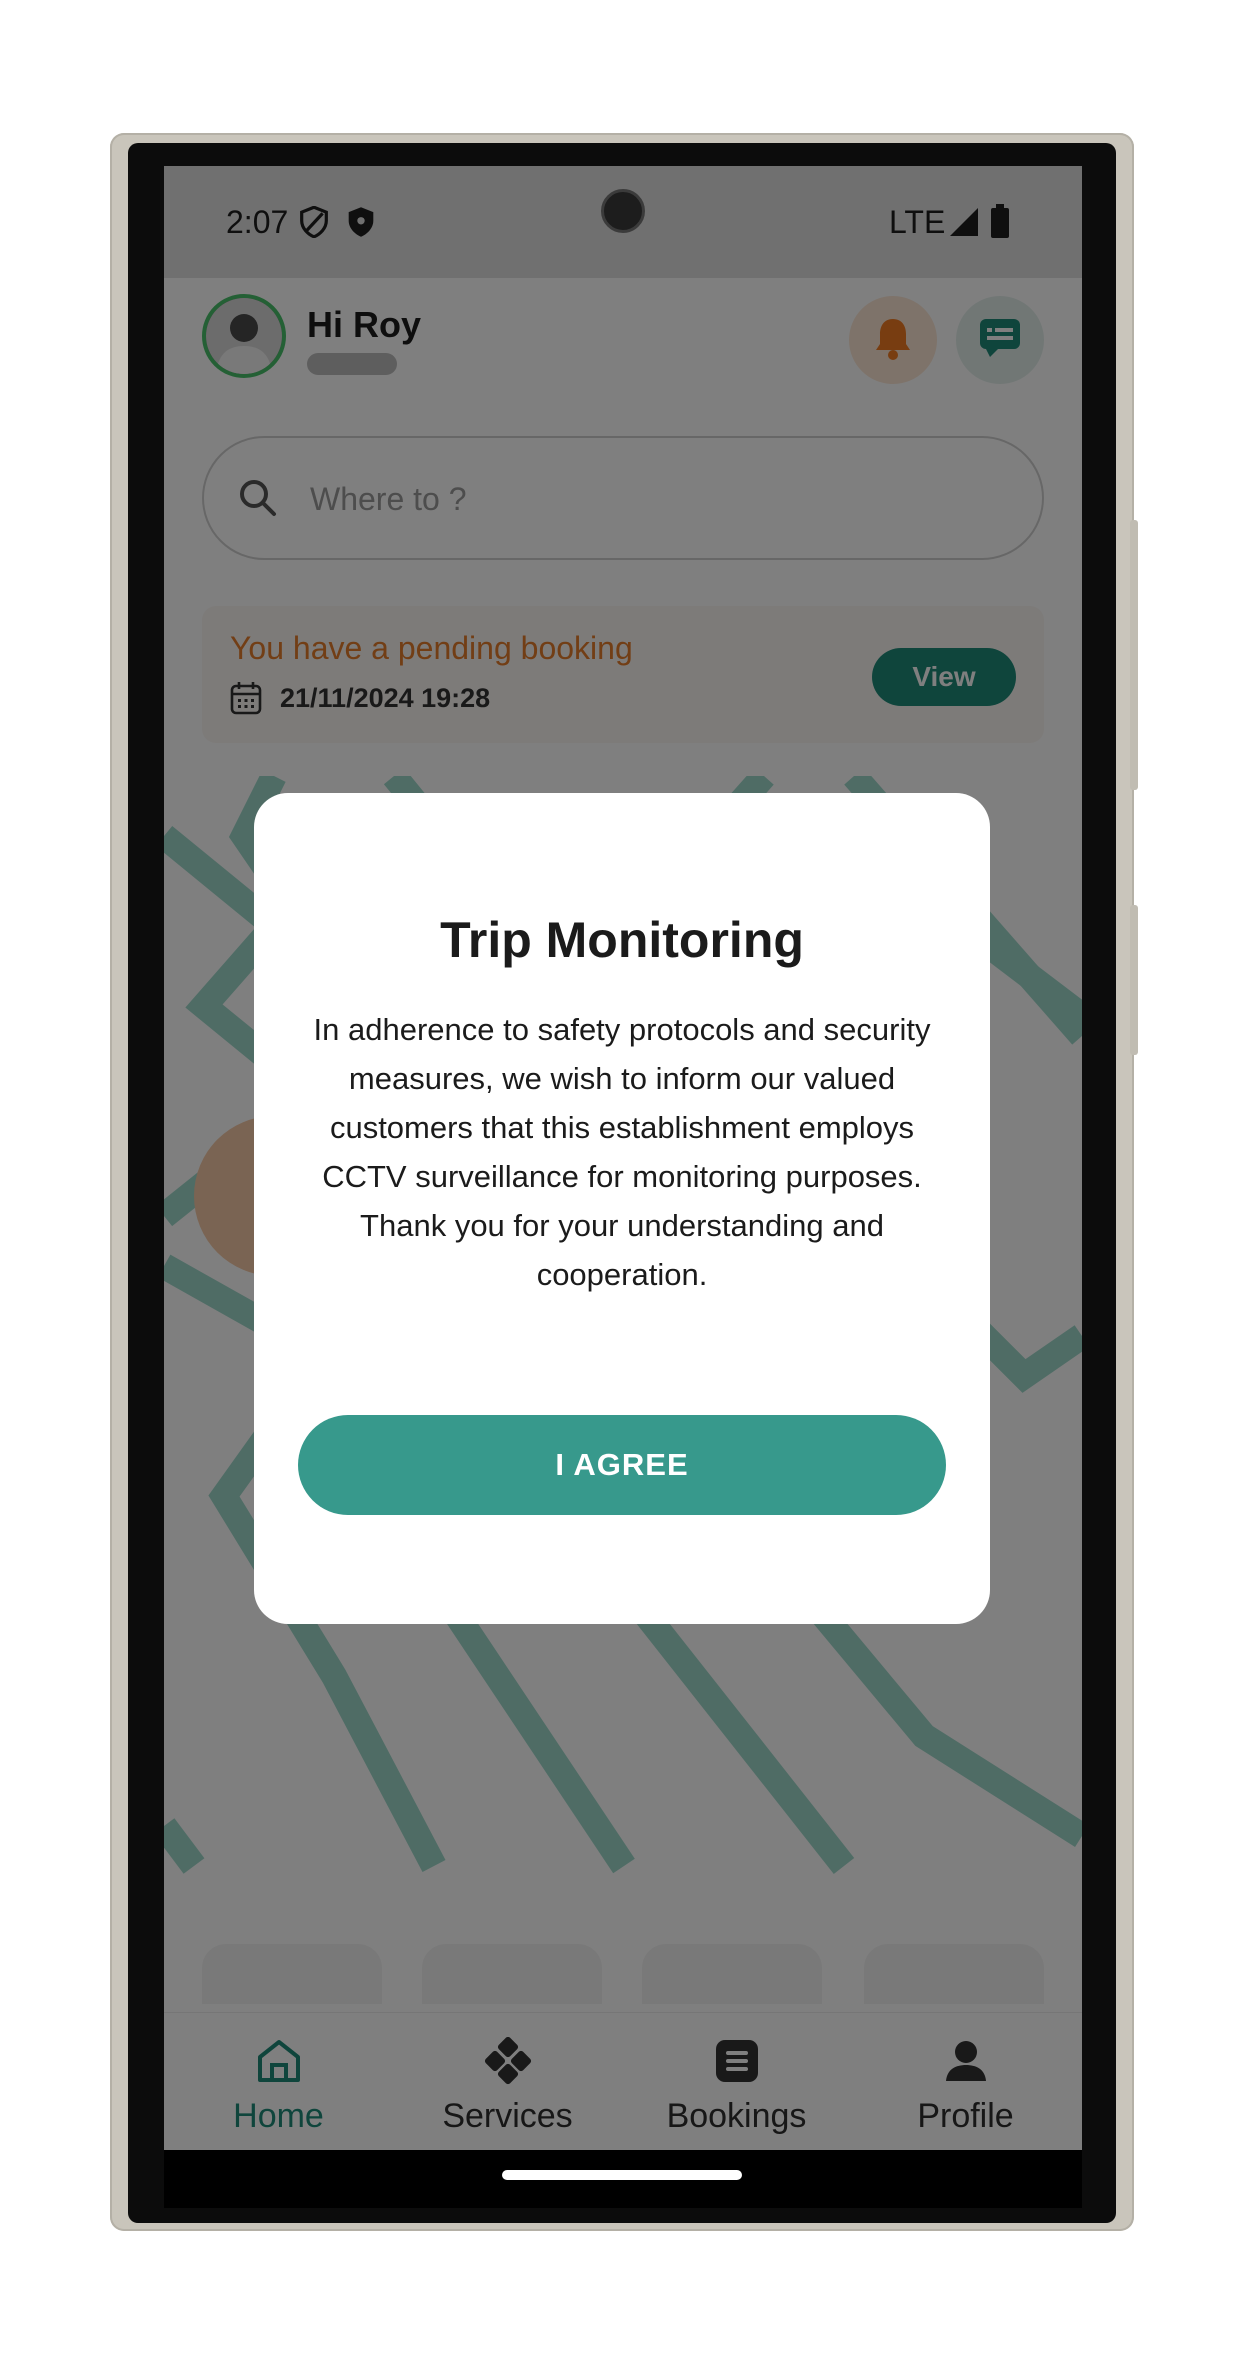  Describe the element at coordinates (622, 940) in the screenshot. I see `dialog-title: Trip Monitoring` at that location.